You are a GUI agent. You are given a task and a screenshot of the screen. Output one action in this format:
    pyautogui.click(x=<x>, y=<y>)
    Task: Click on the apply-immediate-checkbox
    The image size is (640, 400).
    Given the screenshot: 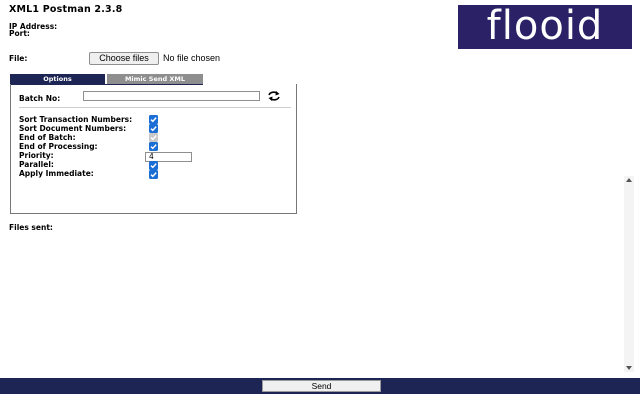 What is the action you would take?
    pyautogui.click(x=153, y=174)
    